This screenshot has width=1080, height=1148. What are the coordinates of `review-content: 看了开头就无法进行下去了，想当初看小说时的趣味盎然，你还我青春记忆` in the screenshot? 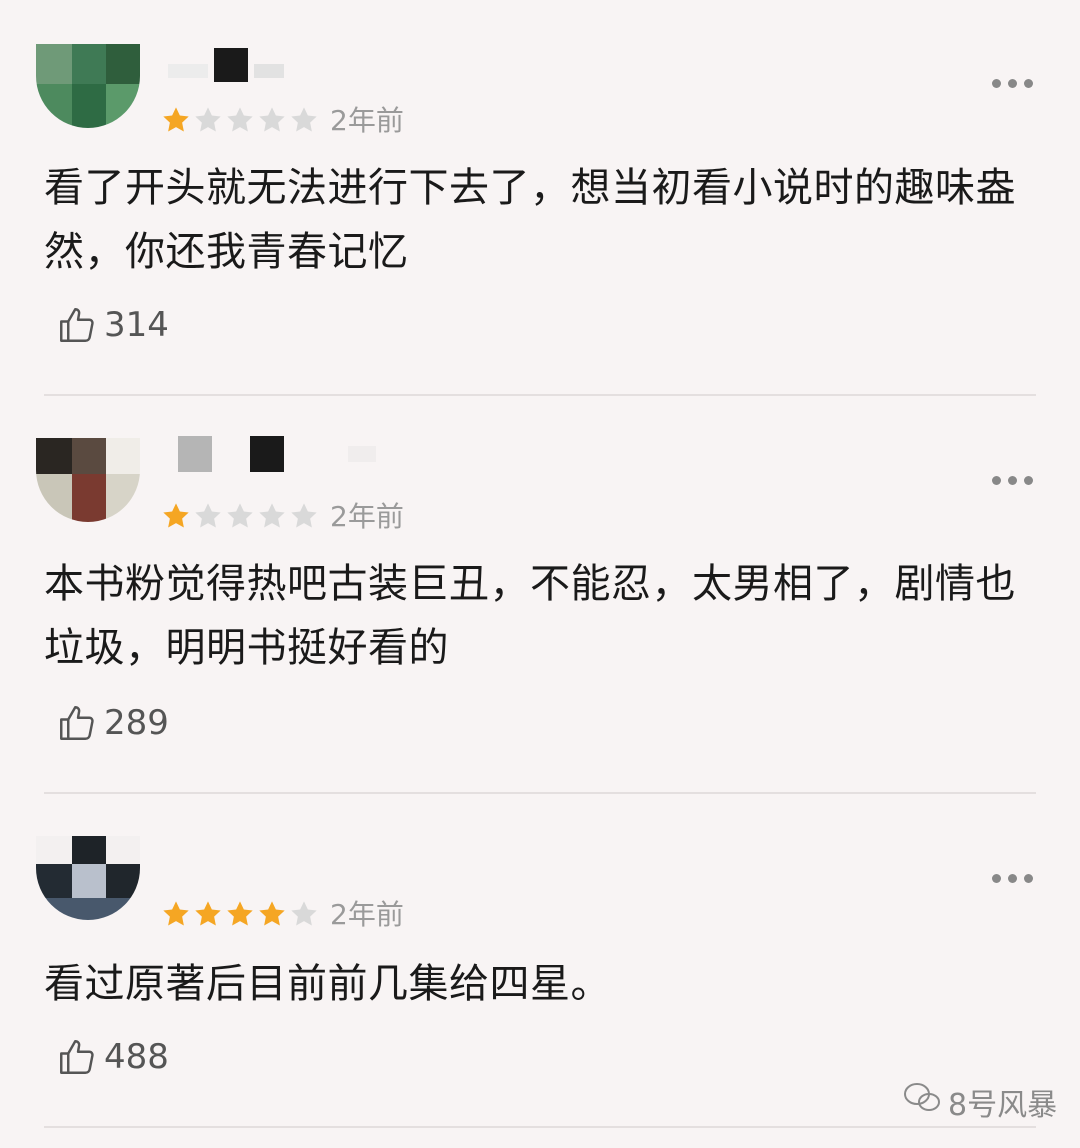 It's located at (530, 220).